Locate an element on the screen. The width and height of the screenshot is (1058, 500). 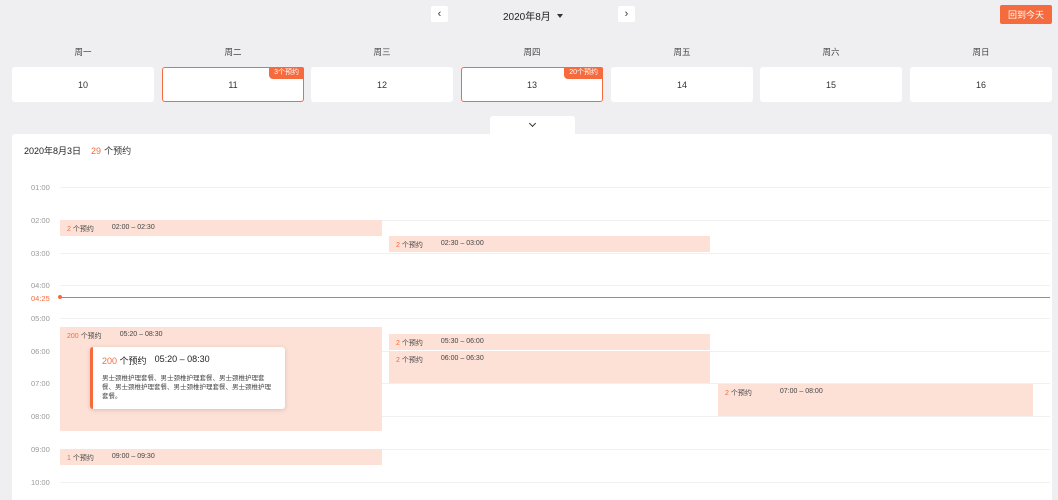
day-card: 16 is located at coordinates (981, 84).